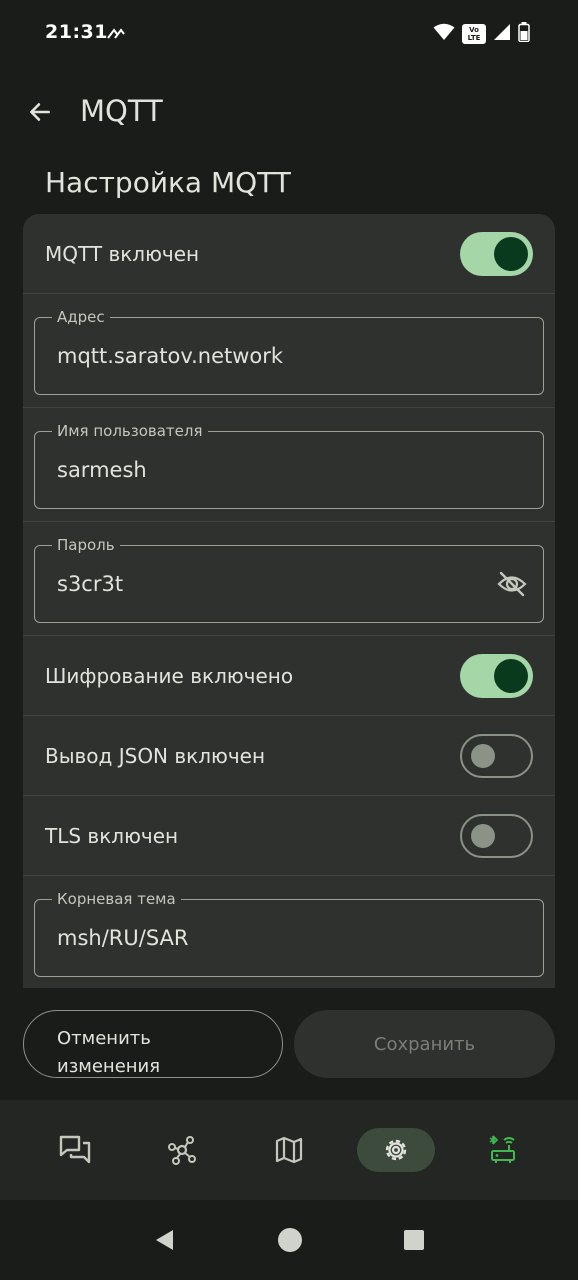 The height and width of the screenshot is (1280, 578). I want to click on nav-connection, so click(503, 1150).